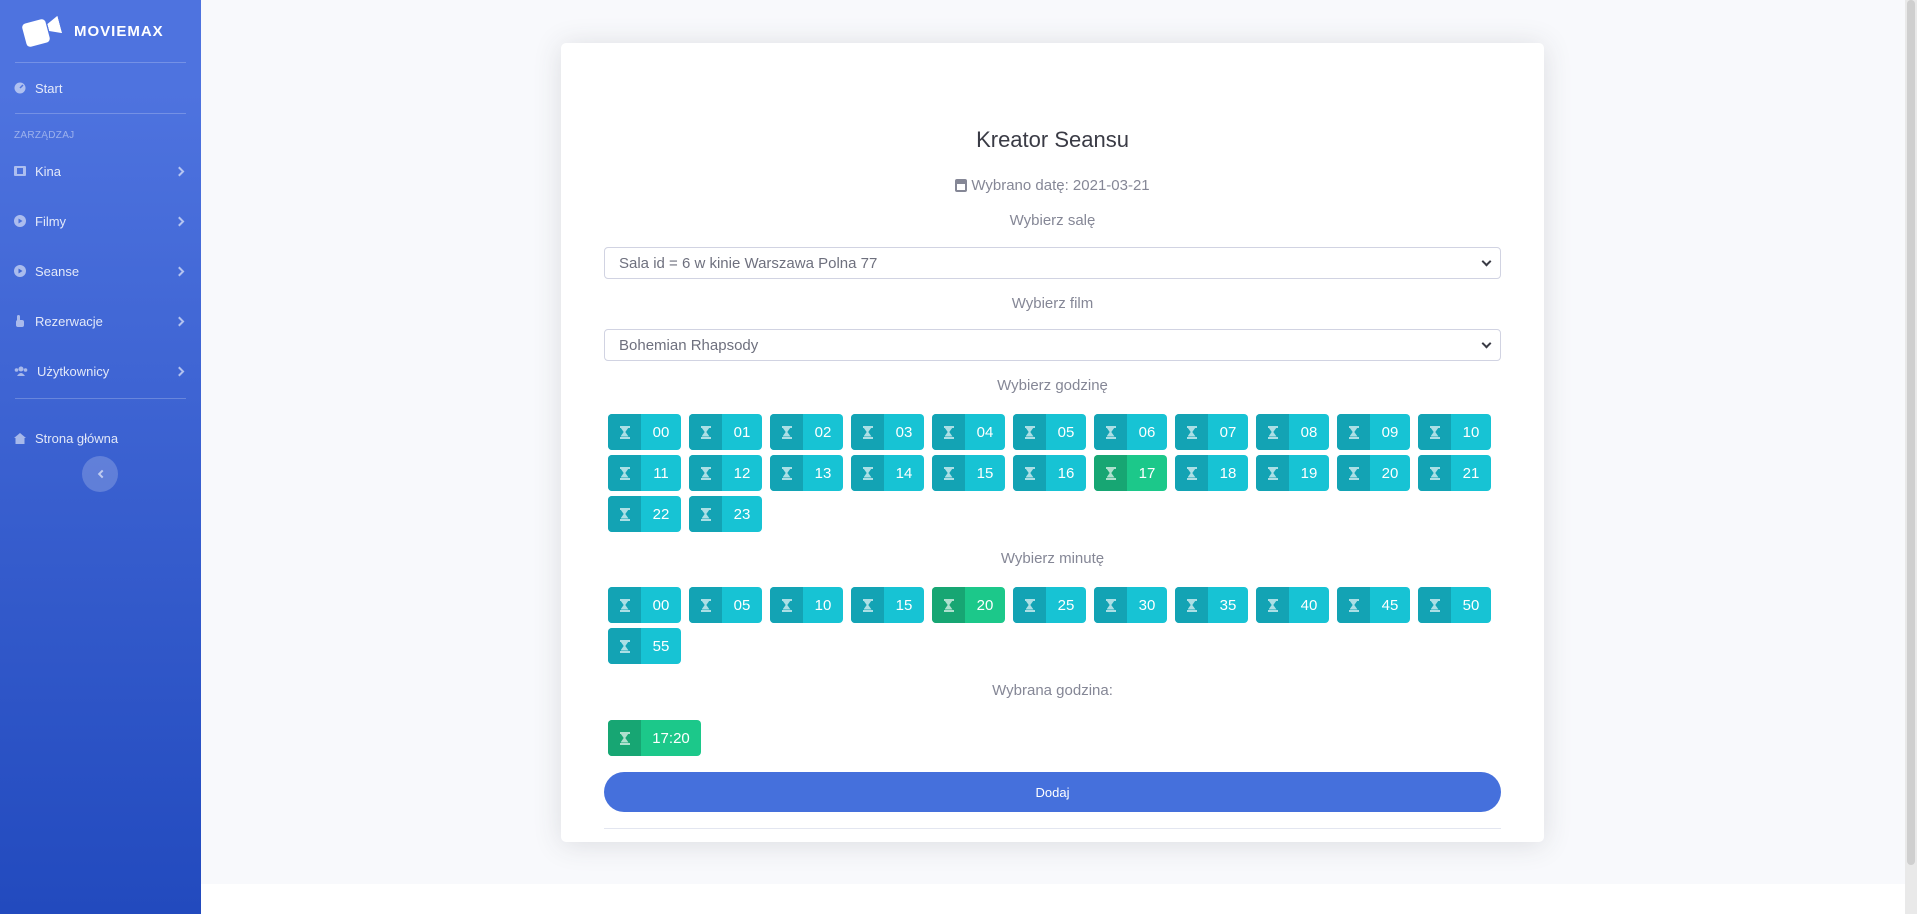 Image resolution: width=1917 pixels, height=914 pixels. What do you see at coordinates (1454, 605) in the screenshot?
I see `minute-button-50: 50` at bounding box center [1454, 605].